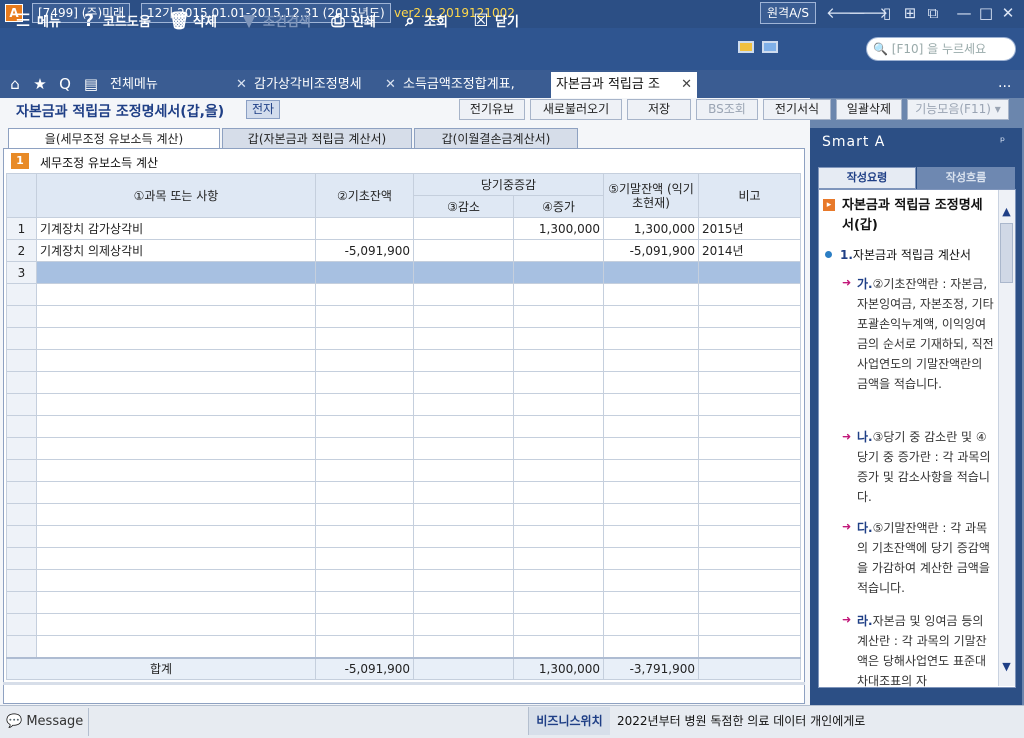 The image size is (1024, 738). Describe the element at coordinates (868, 13) in the screenshot. I see `forward-arrow-icon: 🡒` at that location.